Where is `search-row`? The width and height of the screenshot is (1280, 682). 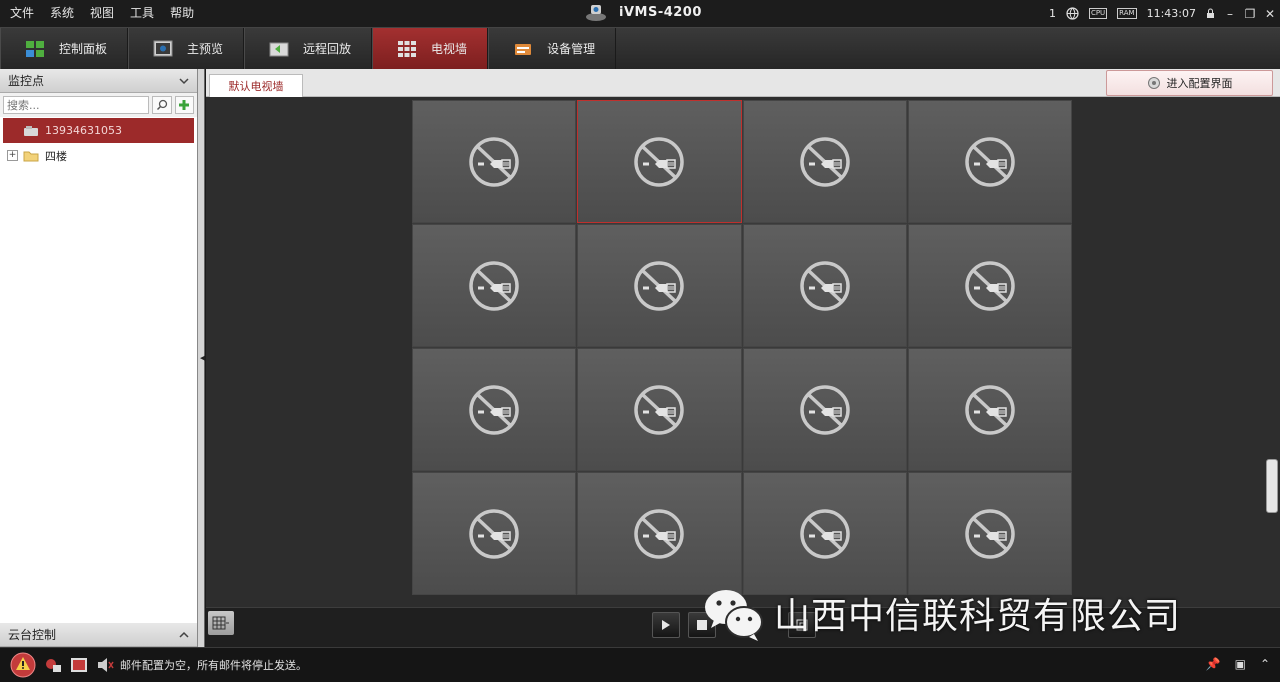
search-row is located at coordinates (98, 105).